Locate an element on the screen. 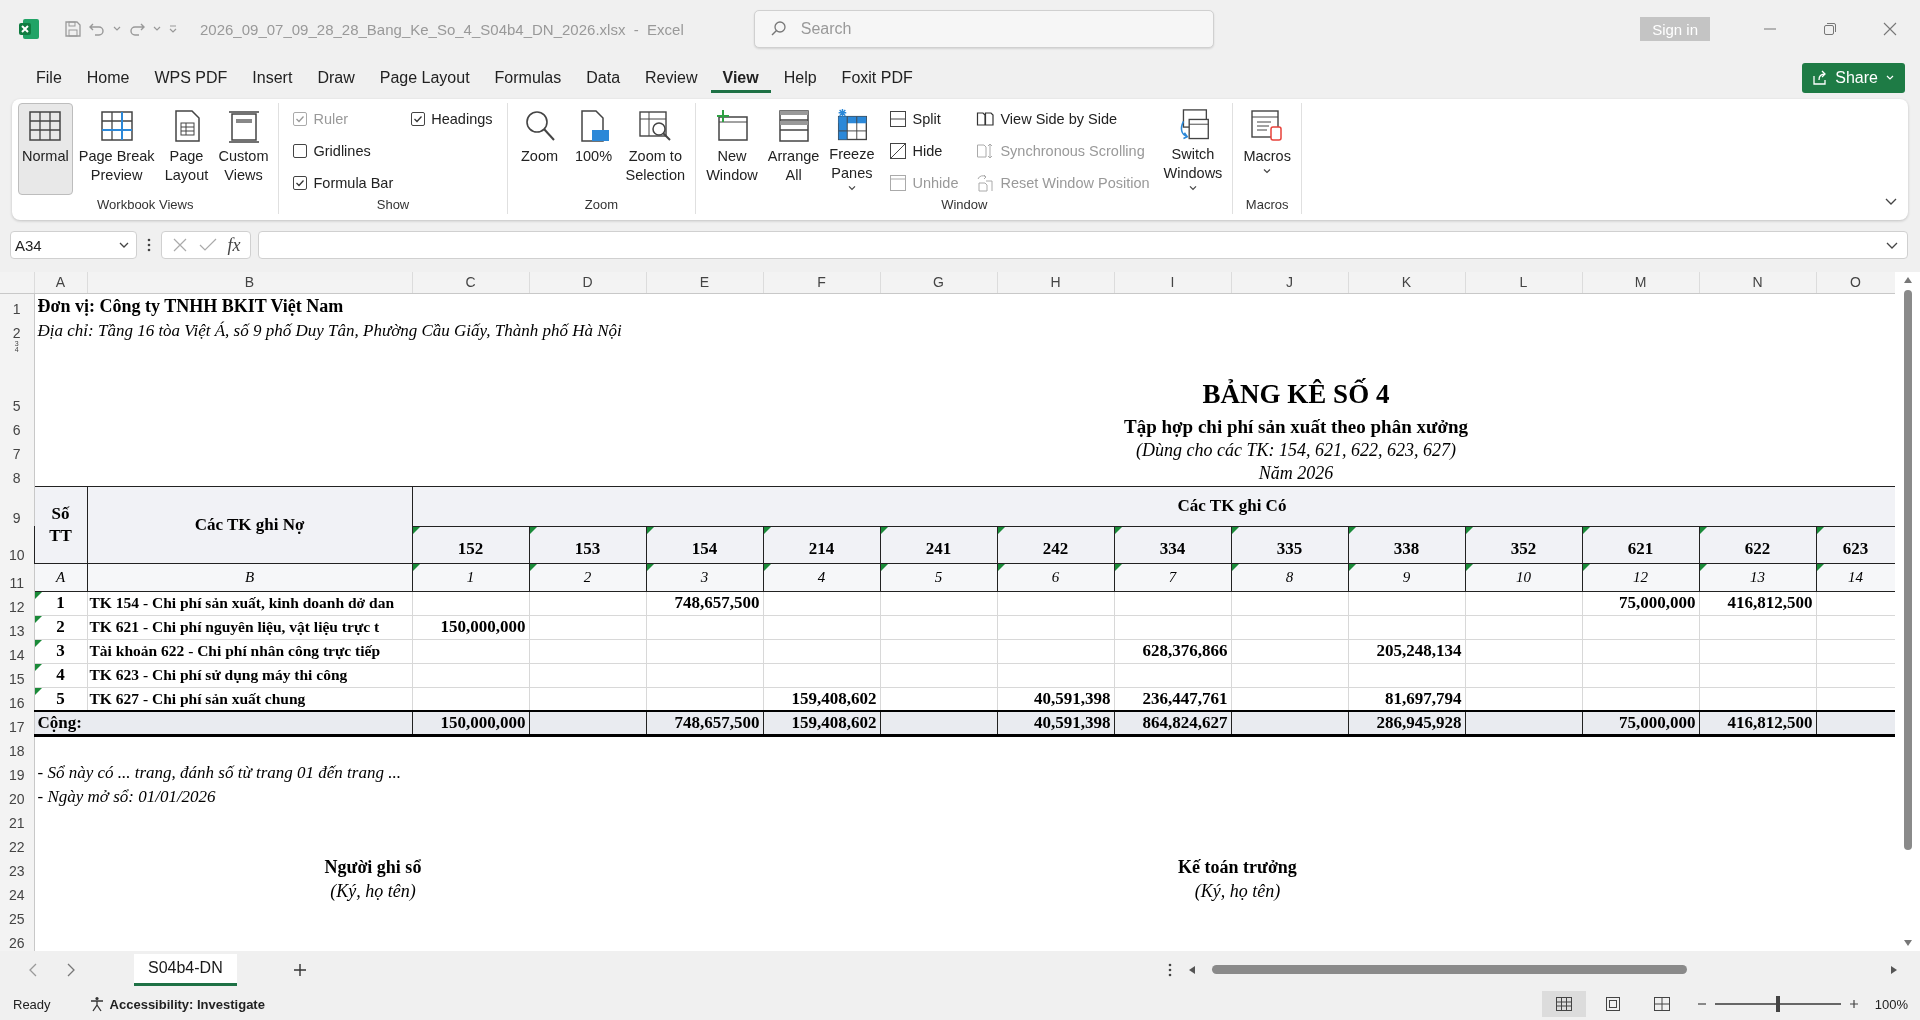 The width and height of the screenshot is (1920, 1020). restore-icon is located at coordinates (1830, 29).